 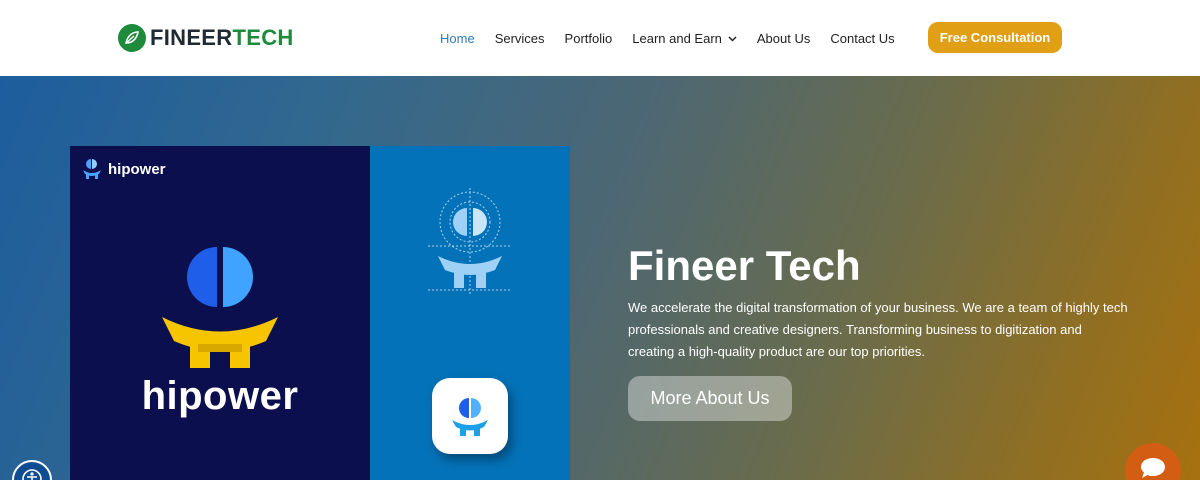 I want to click on logo-text: FINEERTECH, so click(x=222, y=38).